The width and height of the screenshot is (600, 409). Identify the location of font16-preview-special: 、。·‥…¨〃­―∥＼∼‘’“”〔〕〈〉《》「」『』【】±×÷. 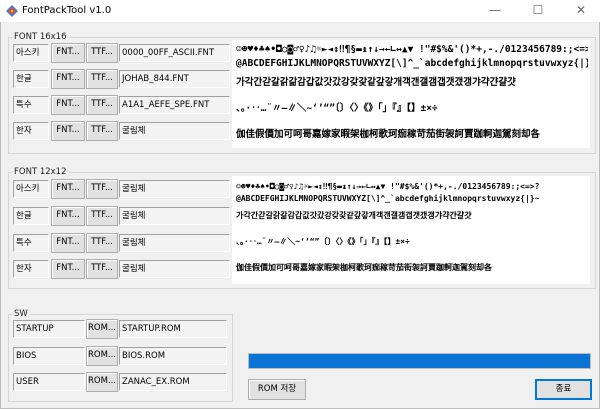
(337, 108).